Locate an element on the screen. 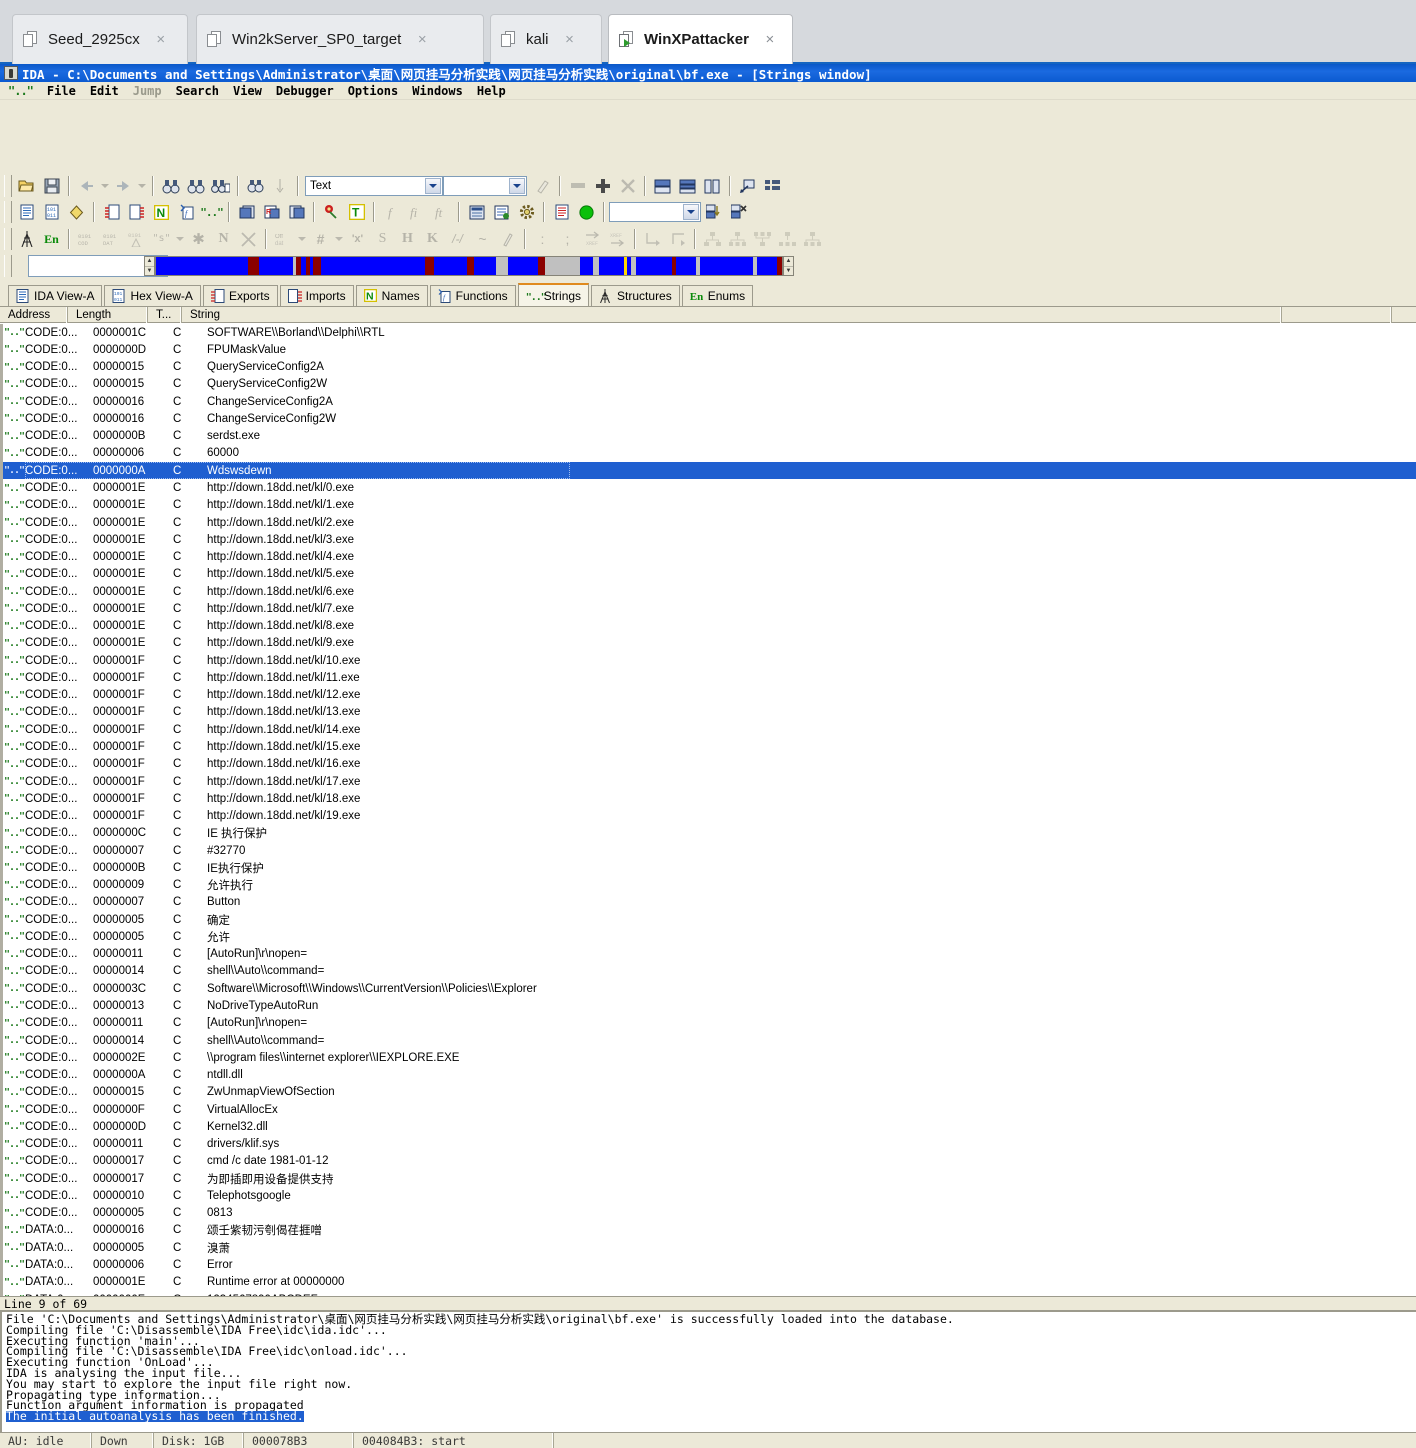 This screenshot has width=1416, height=1448. names-icon: N is located at coordinates (161, 212).